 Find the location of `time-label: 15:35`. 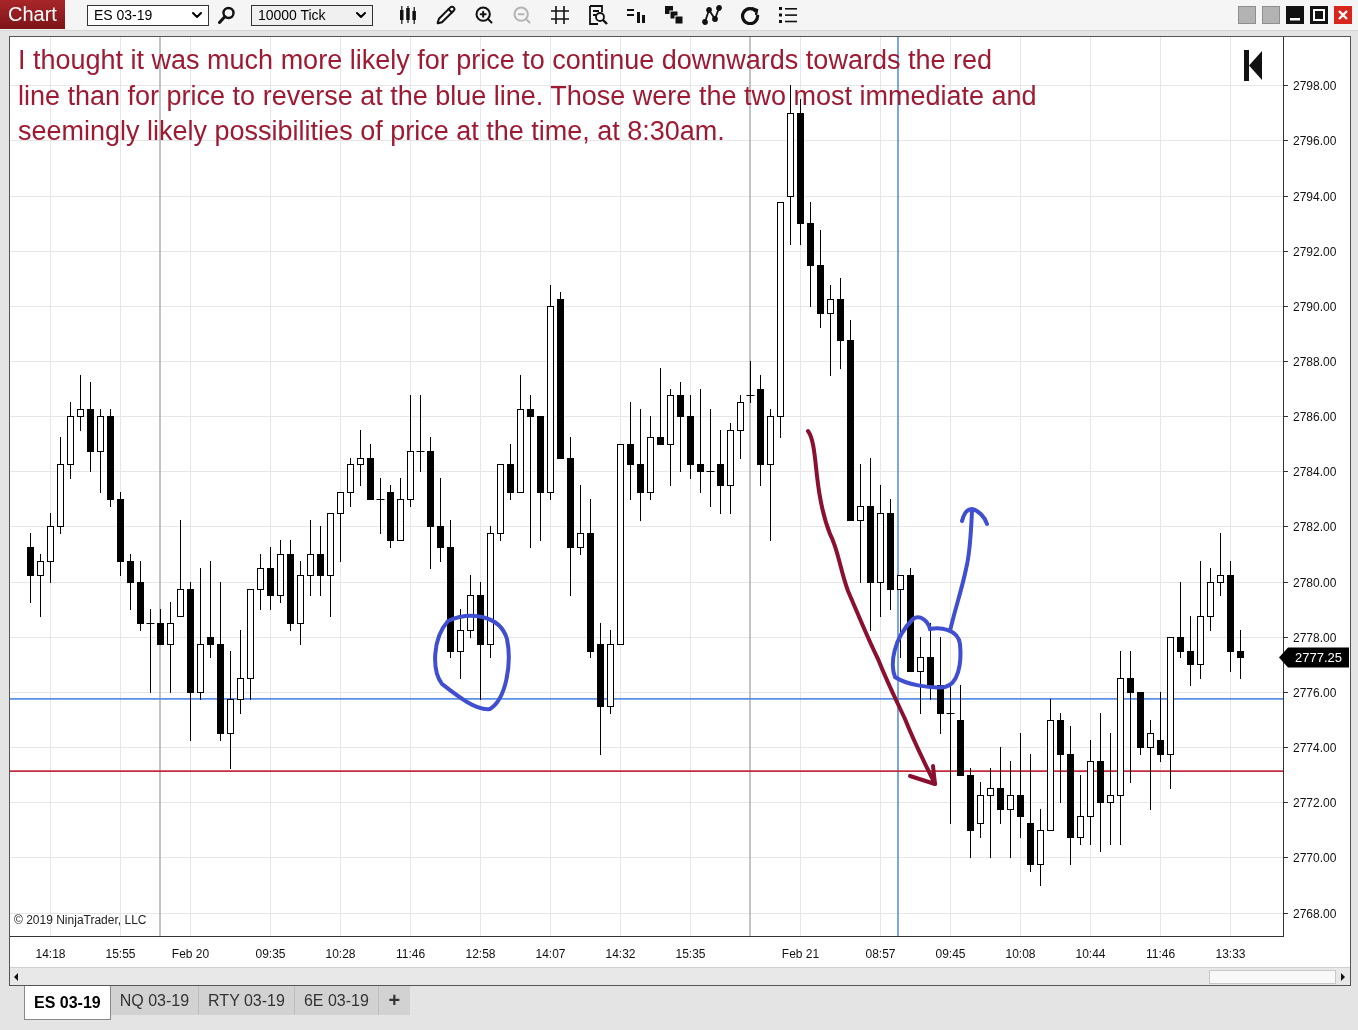

time-label: 15:35 is located at coordinates (690, 954).